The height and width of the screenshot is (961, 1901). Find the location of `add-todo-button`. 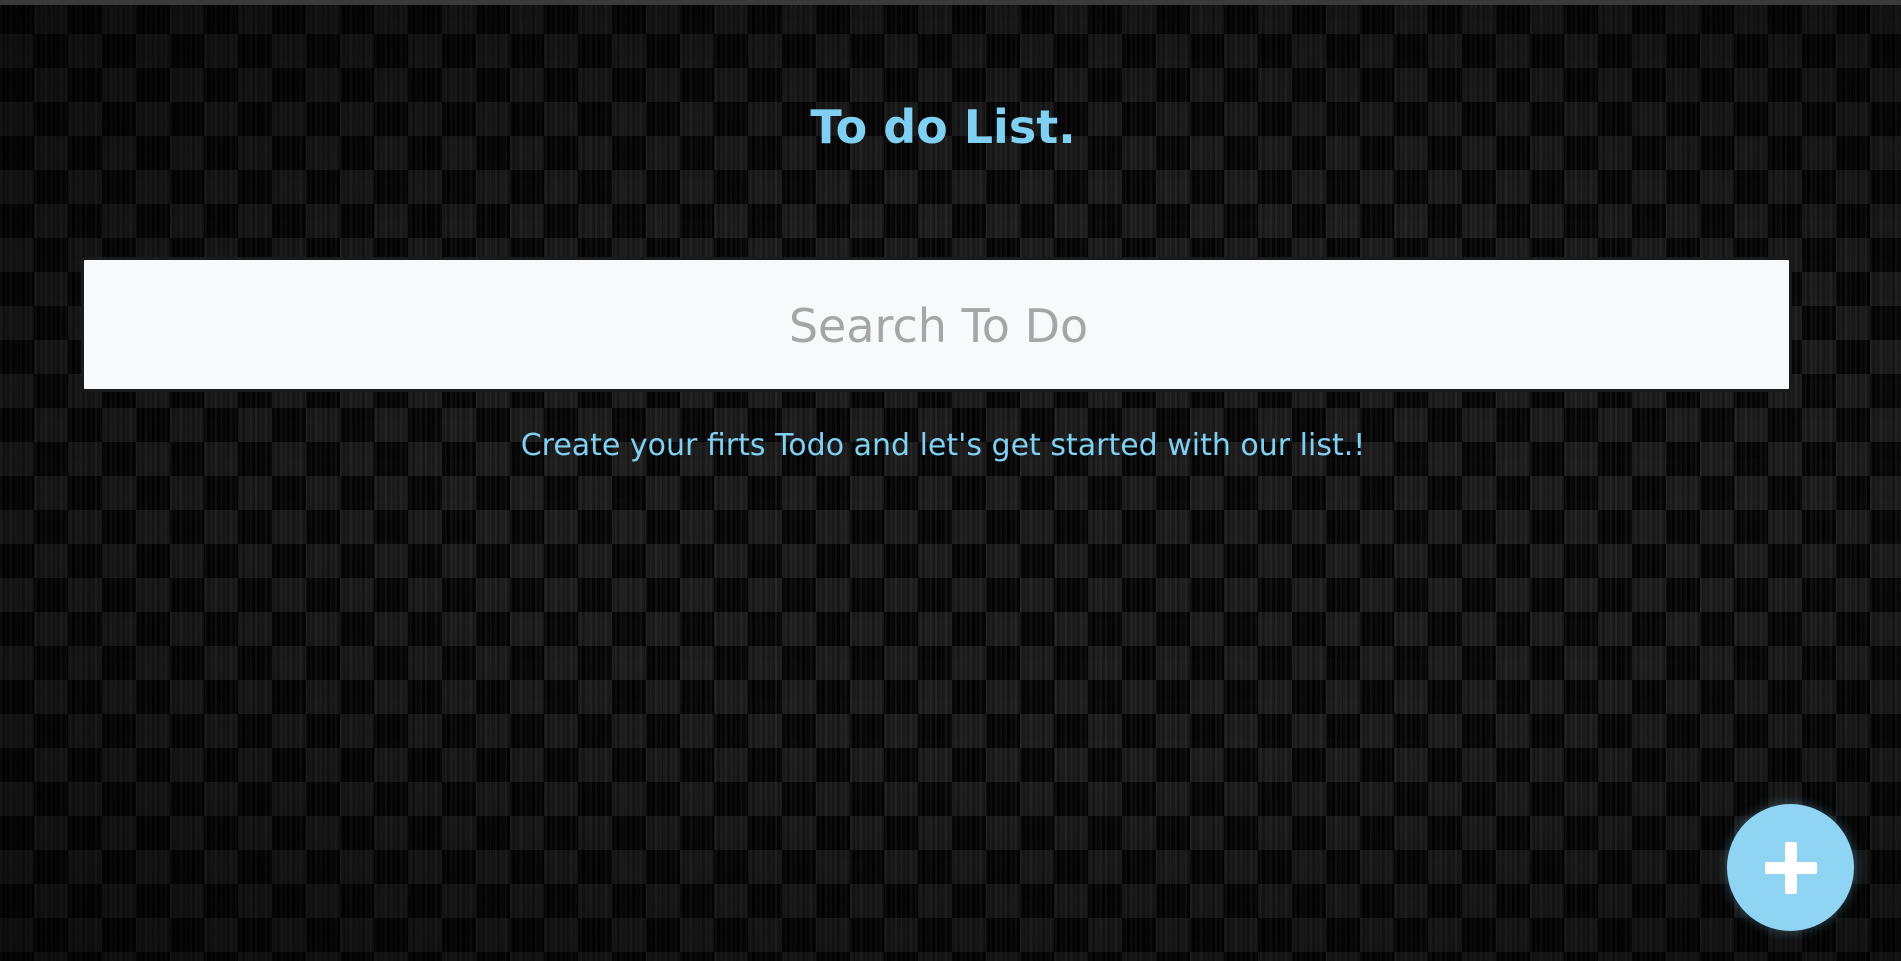

add-todo-button is located at coordinates (1790, 867).